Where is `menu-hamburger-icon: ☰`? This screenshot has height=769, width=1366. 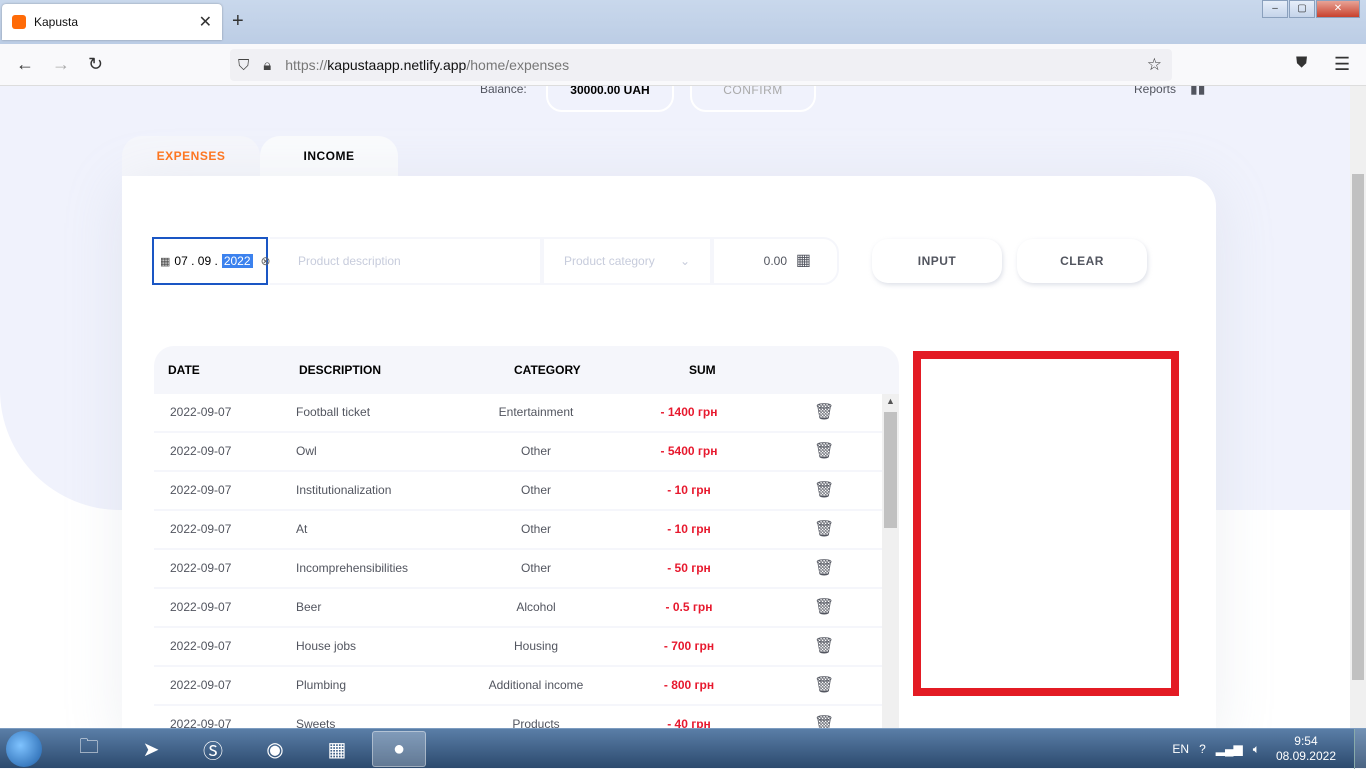 menu-hamburger-icon: ☰ is located at coordinates (1342, 64).